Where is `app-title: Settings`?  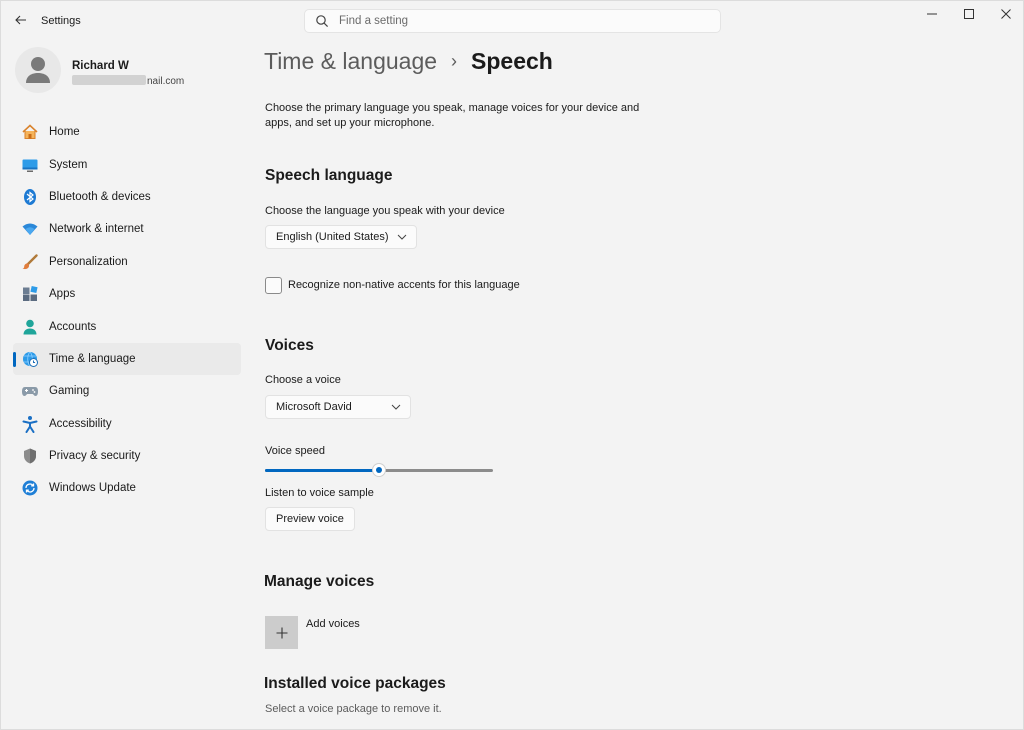
app-title: Settings is located at coordinates (61, 21).